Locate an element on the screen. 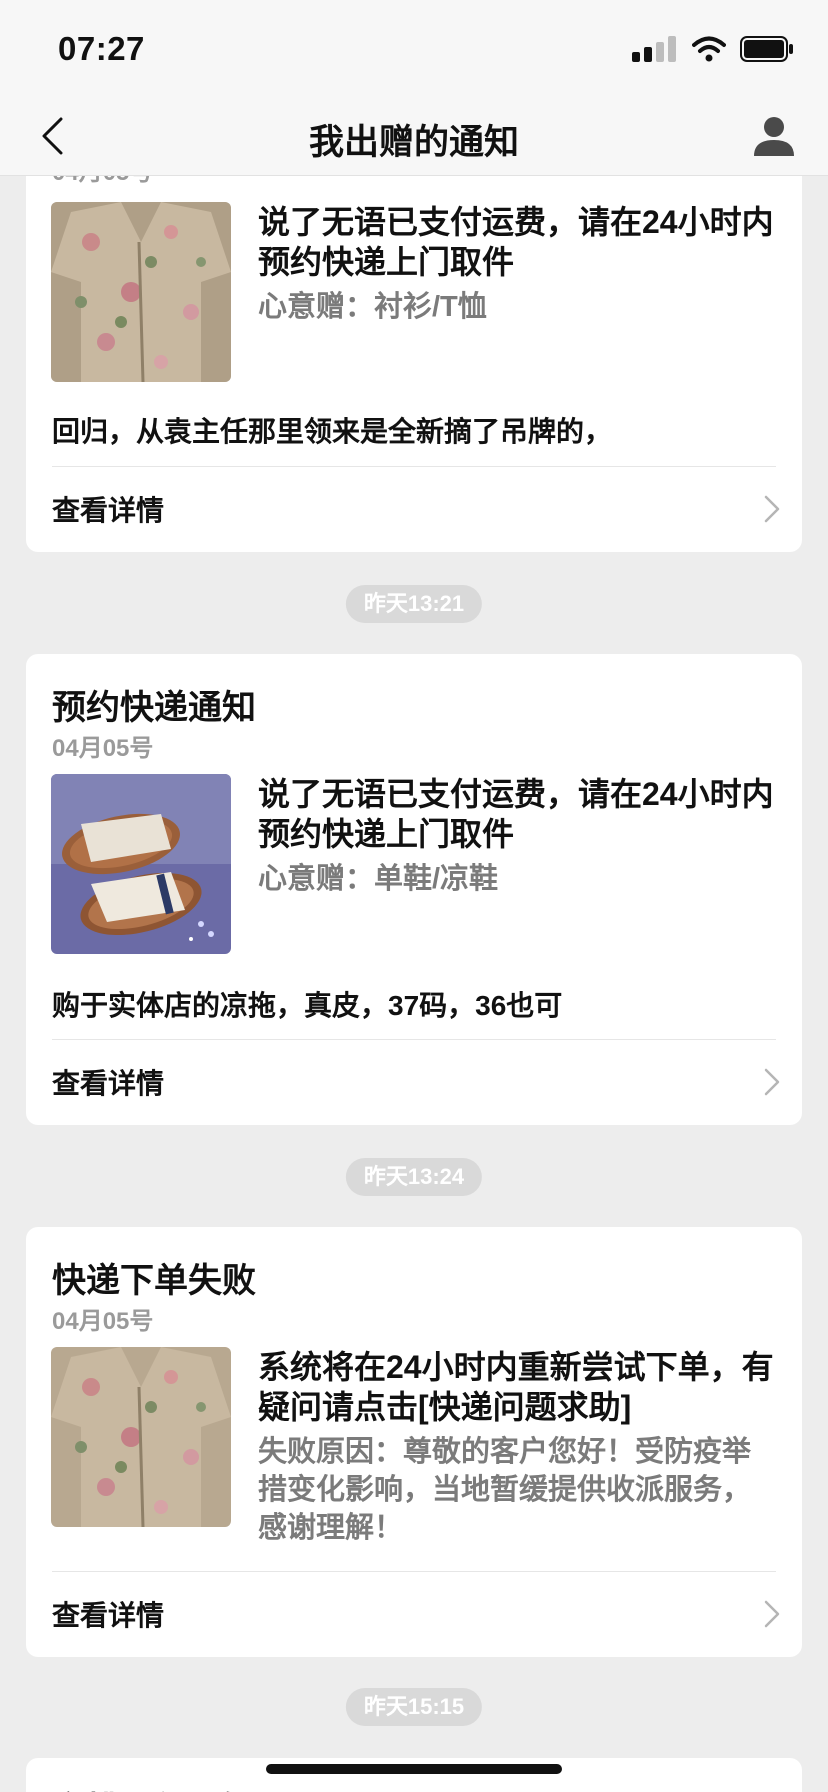 The height and width of the screenshot is (1792, 828). card-item-description: 回归，从袁主任那里领来是全新摘了吊牌的， is located at coordinates (332, 431).